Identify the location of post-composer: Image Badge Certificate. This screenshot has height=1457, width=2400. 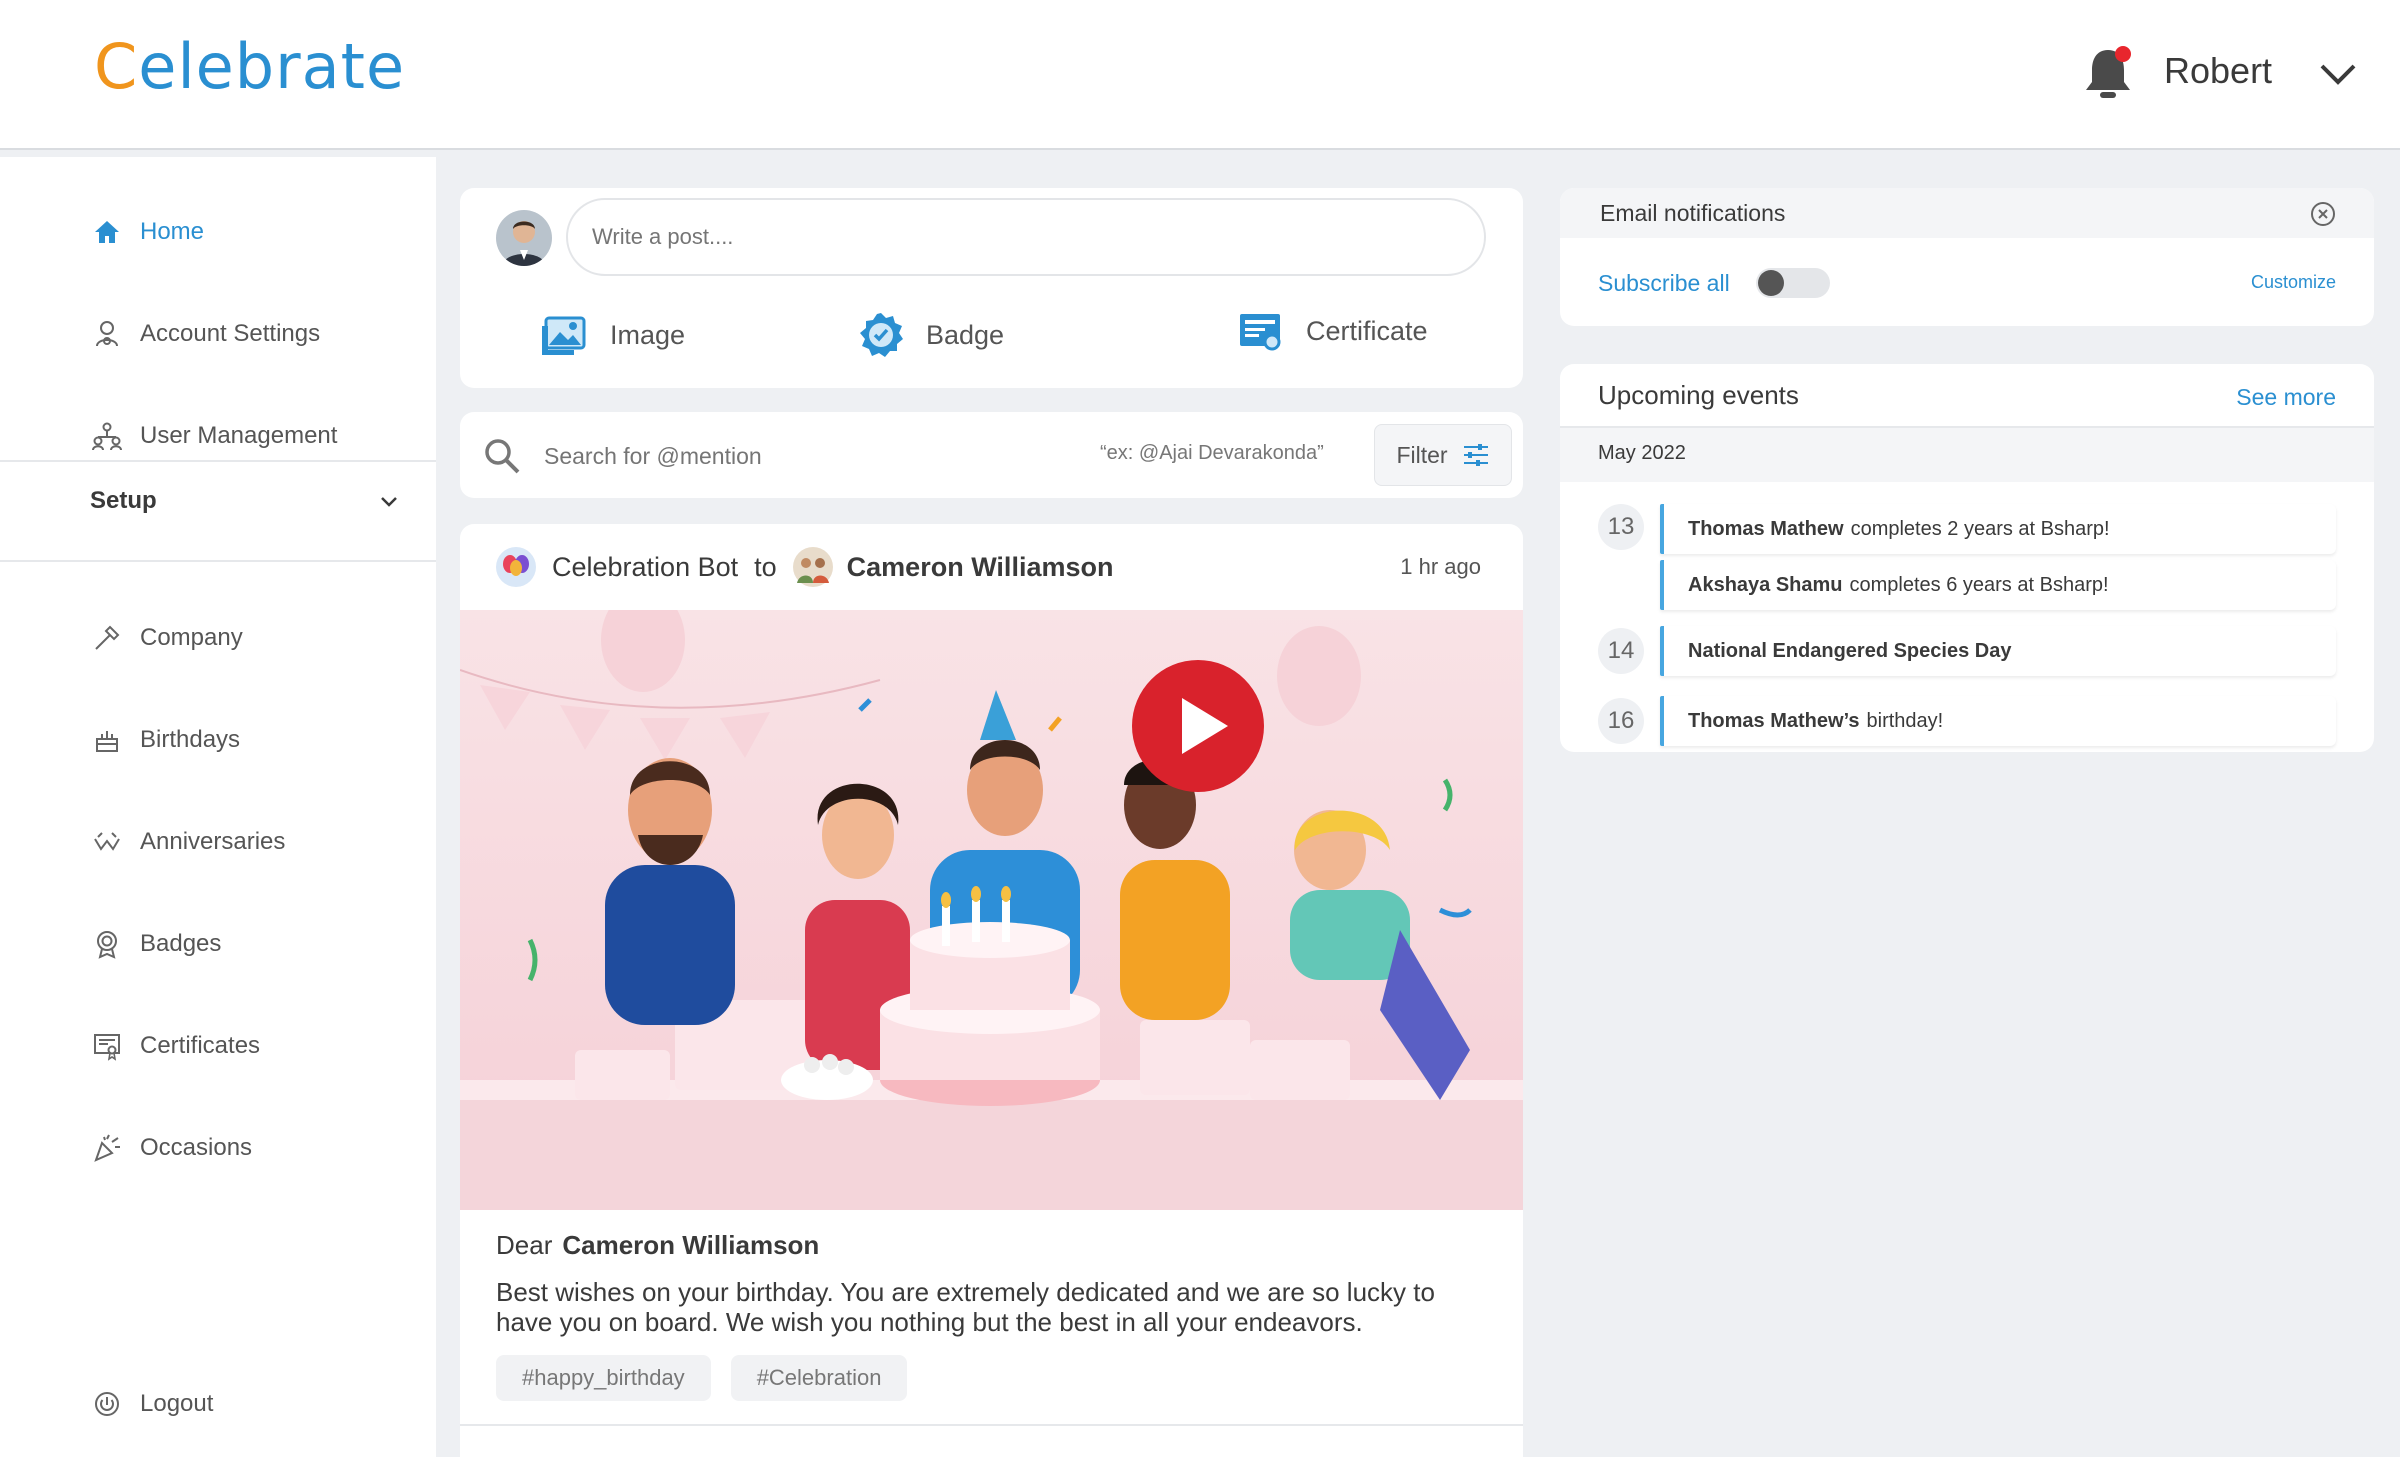
(991, 288).